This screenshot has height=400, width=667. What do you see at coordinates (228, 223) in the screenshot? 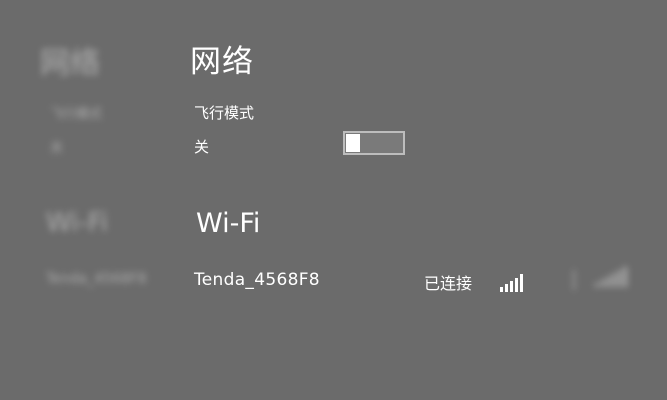
I see `wifi-section-title: Wi-Fi` at bounding box center [228, 223].